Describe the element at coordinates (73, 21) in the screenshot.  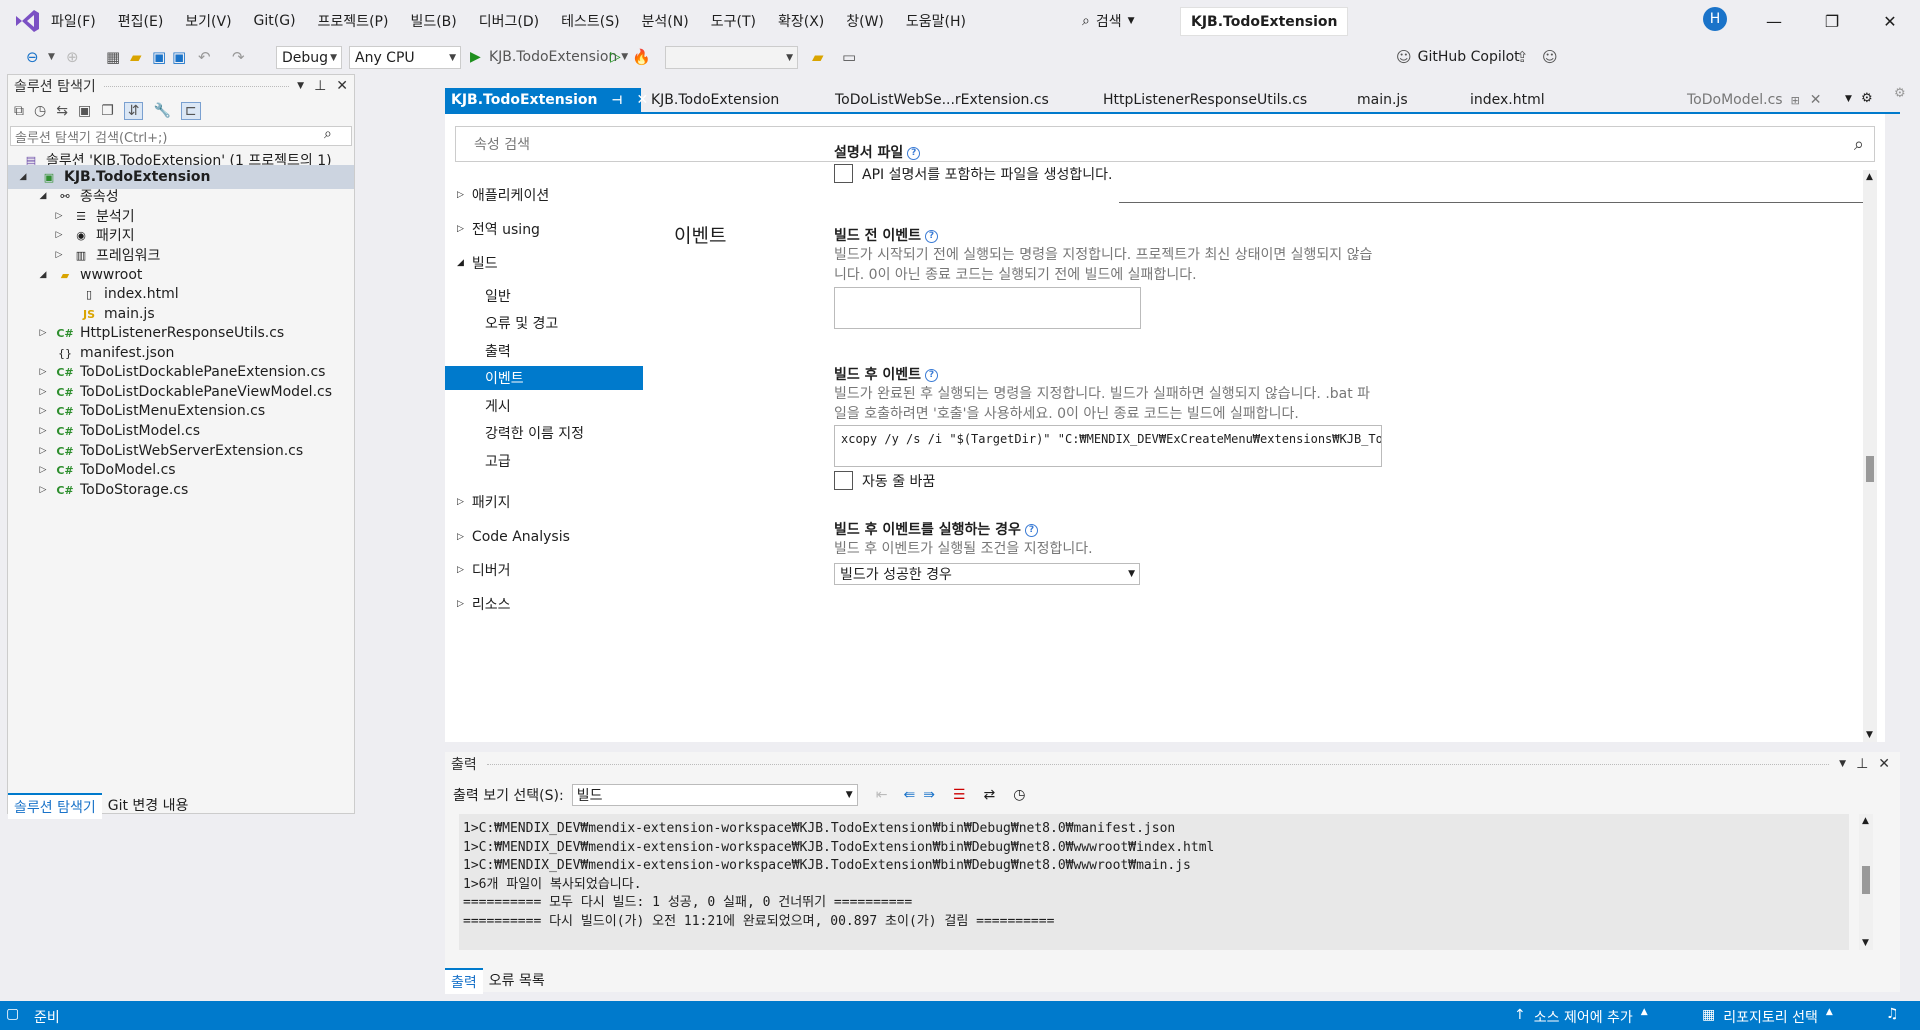
I see `menu-file: 파일(F)` at that location.